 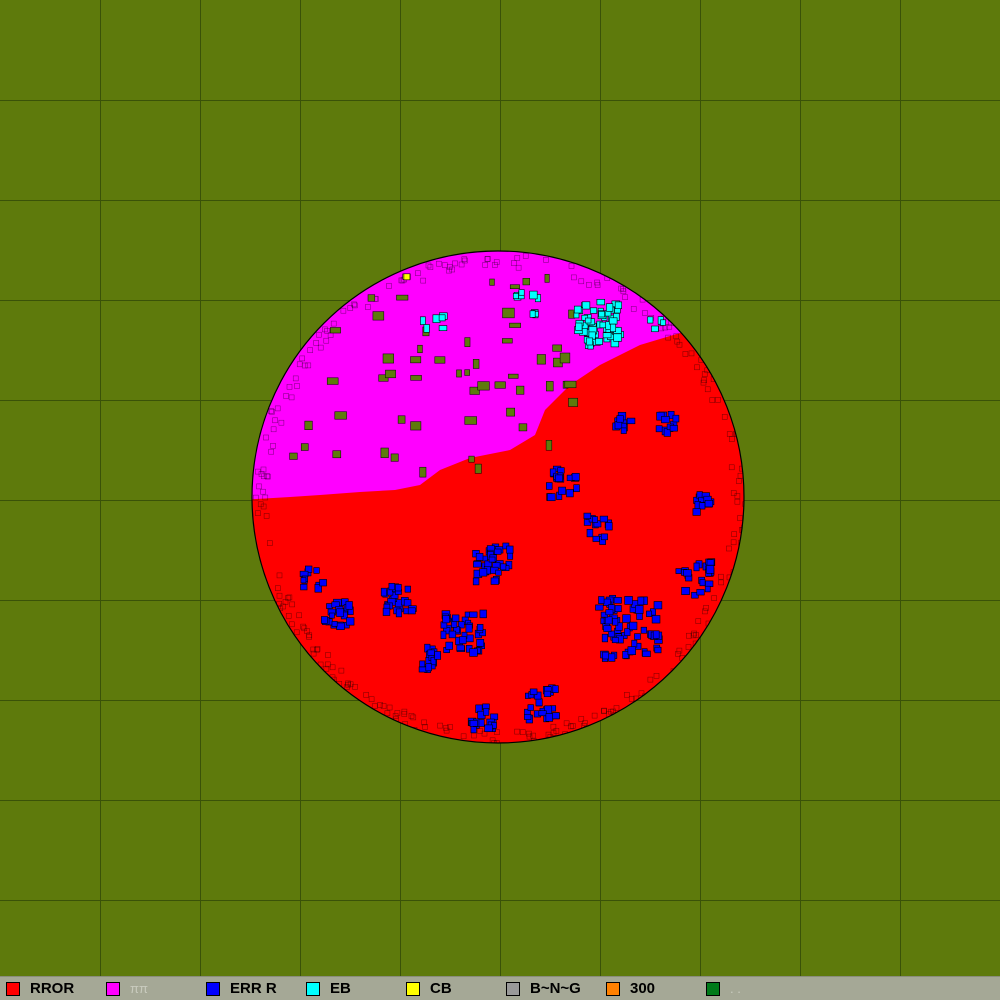 I want to click on legend-label: B~N~G, so click(x=555, y=988).